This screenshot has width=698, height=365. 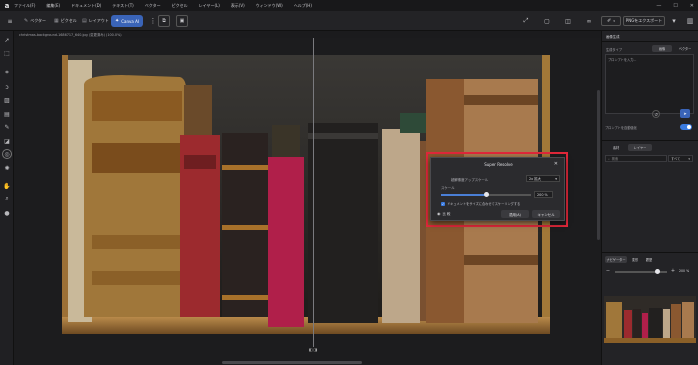 What do you see at coordinates (180, 6) in the screenshot?
I see `menu-pixel: ピクセル` at bounding box center [180, 6].